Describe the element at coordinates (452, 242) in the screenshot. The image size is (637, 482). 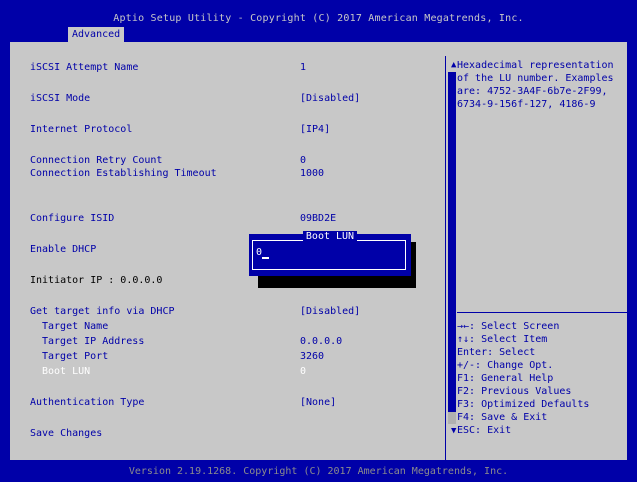
I see `scrollbar-thumb` at that location.